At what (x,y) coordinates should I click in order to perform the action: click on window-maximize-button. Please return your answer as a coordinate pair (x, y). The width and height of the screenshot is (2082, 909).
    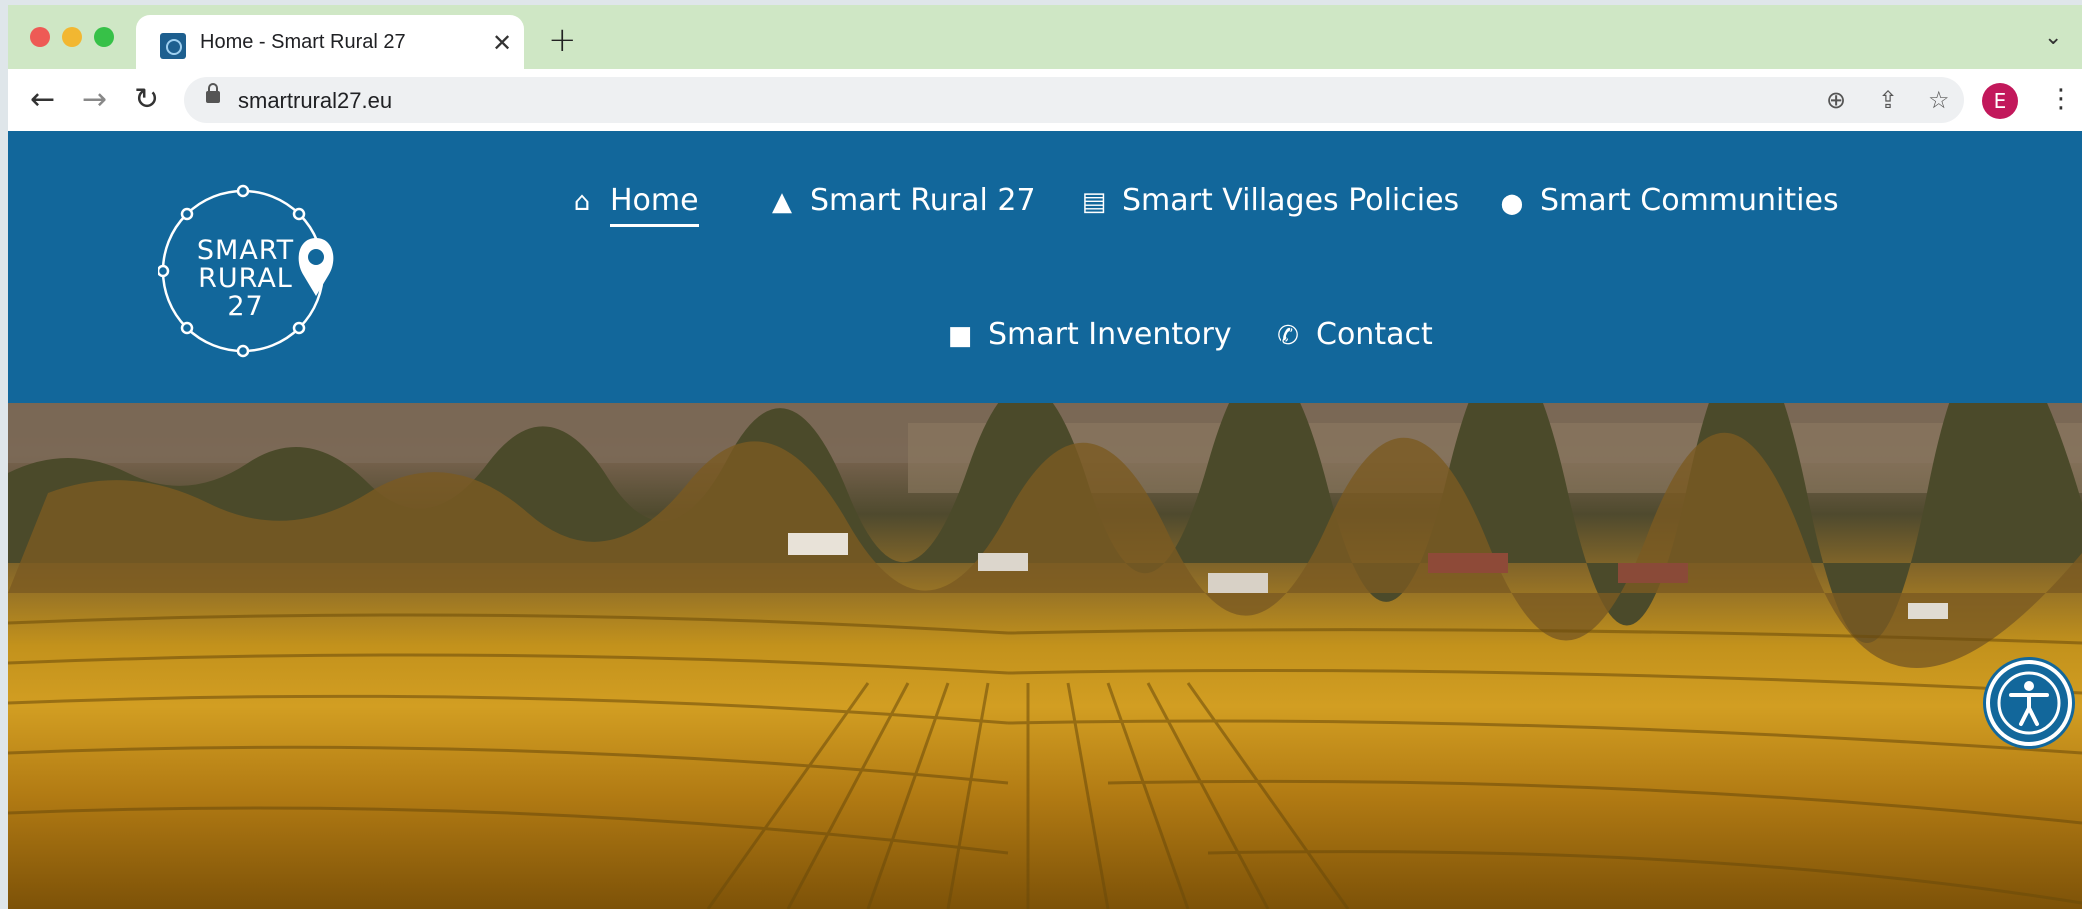
    Looking at the image, I should click on (104, 37).